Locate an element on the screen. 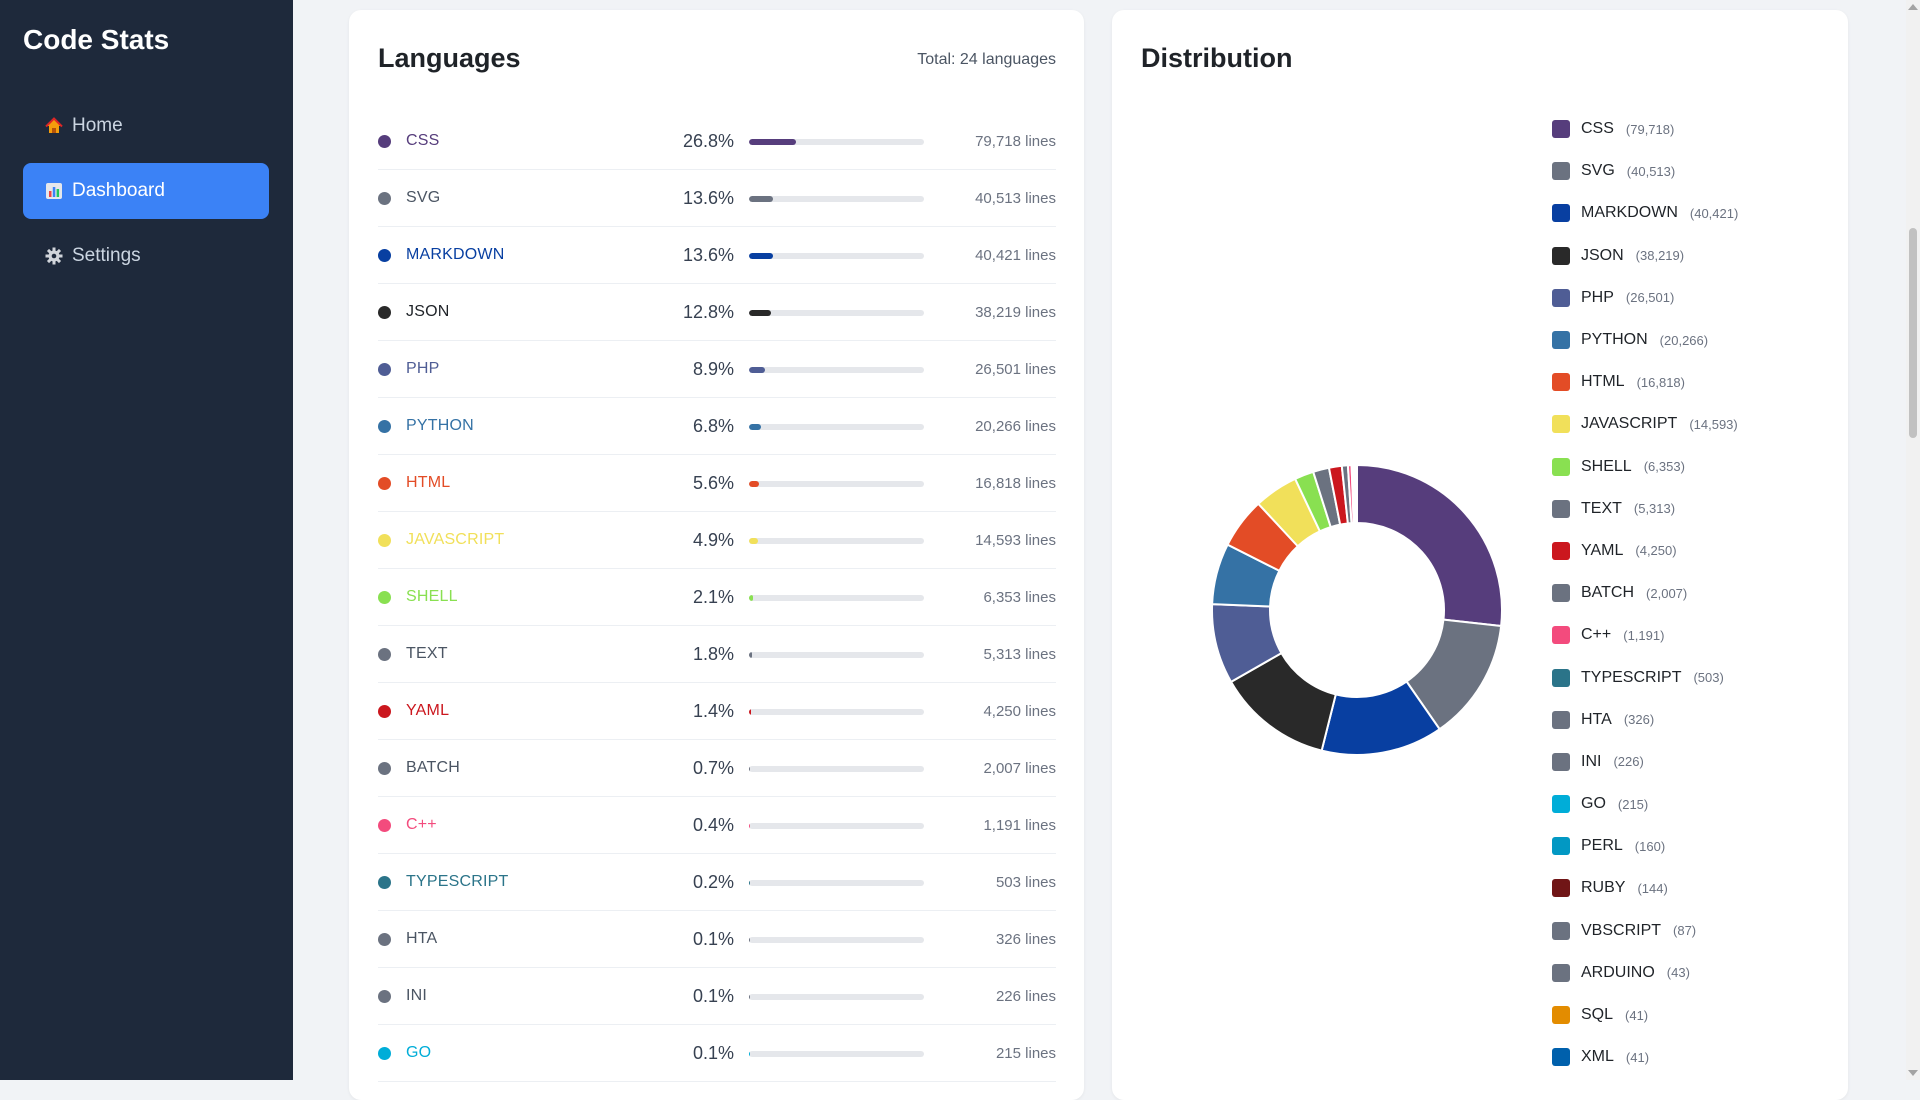 Image resolution: width=1920 pixels, height=1100 pixels. language-row: GO0.1%215 lines is located at coordinates (717, 1053).